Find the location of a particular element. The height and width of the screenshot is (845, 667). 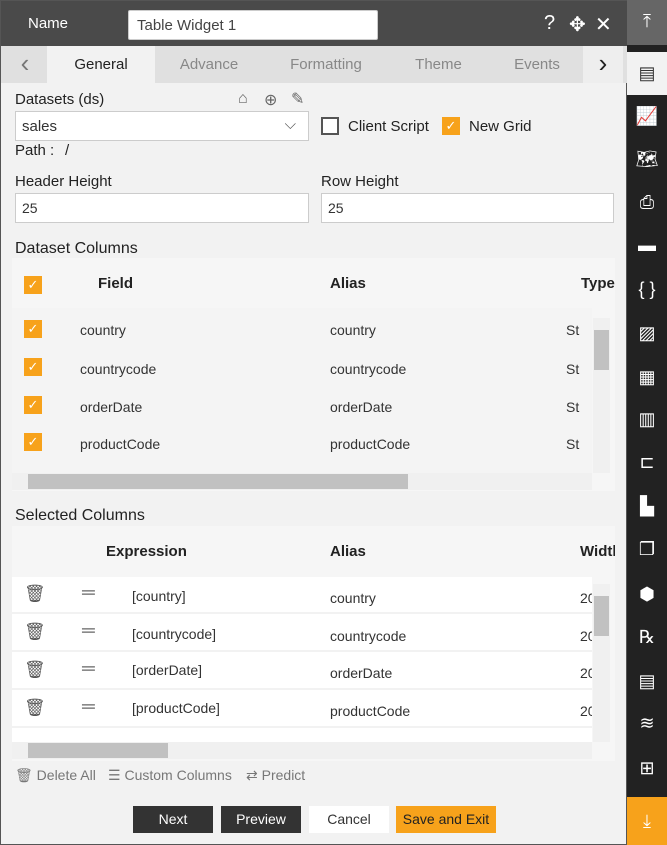

table-row: 🗑 ═ [country] country 20 is located at coordinates (302, 595).